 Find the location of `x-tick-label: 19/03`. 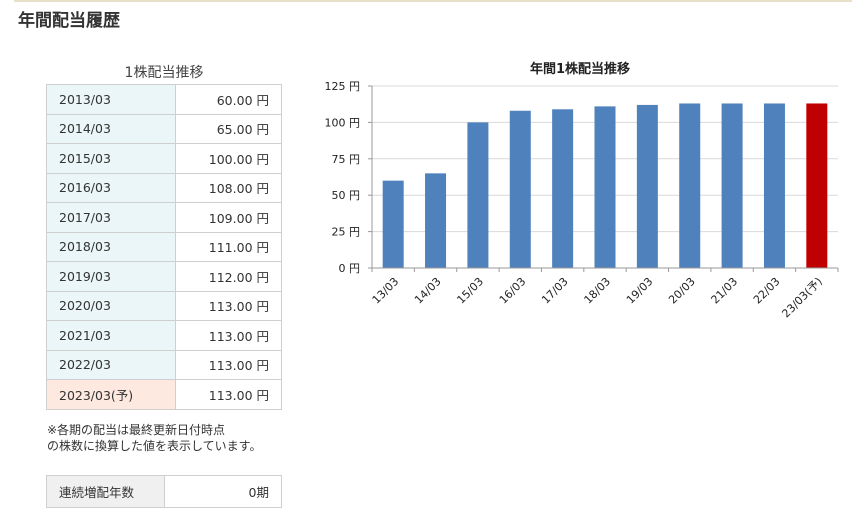

x-tick-label: 19/03 is located at coordinates (640, 291).